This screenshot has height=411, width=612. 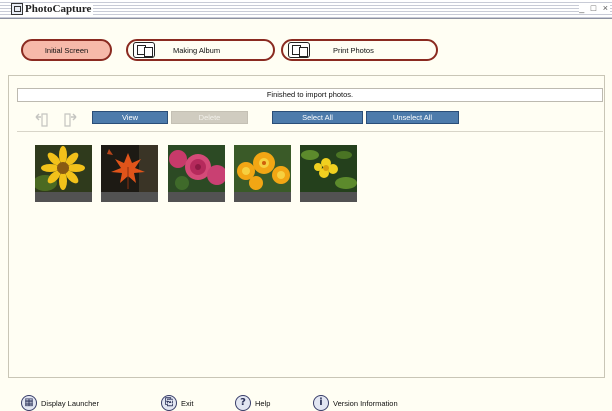 What do you see at coordinates (130, 117) in the screenshot?
I see `view-button: View` at bounding box center [130, 117].